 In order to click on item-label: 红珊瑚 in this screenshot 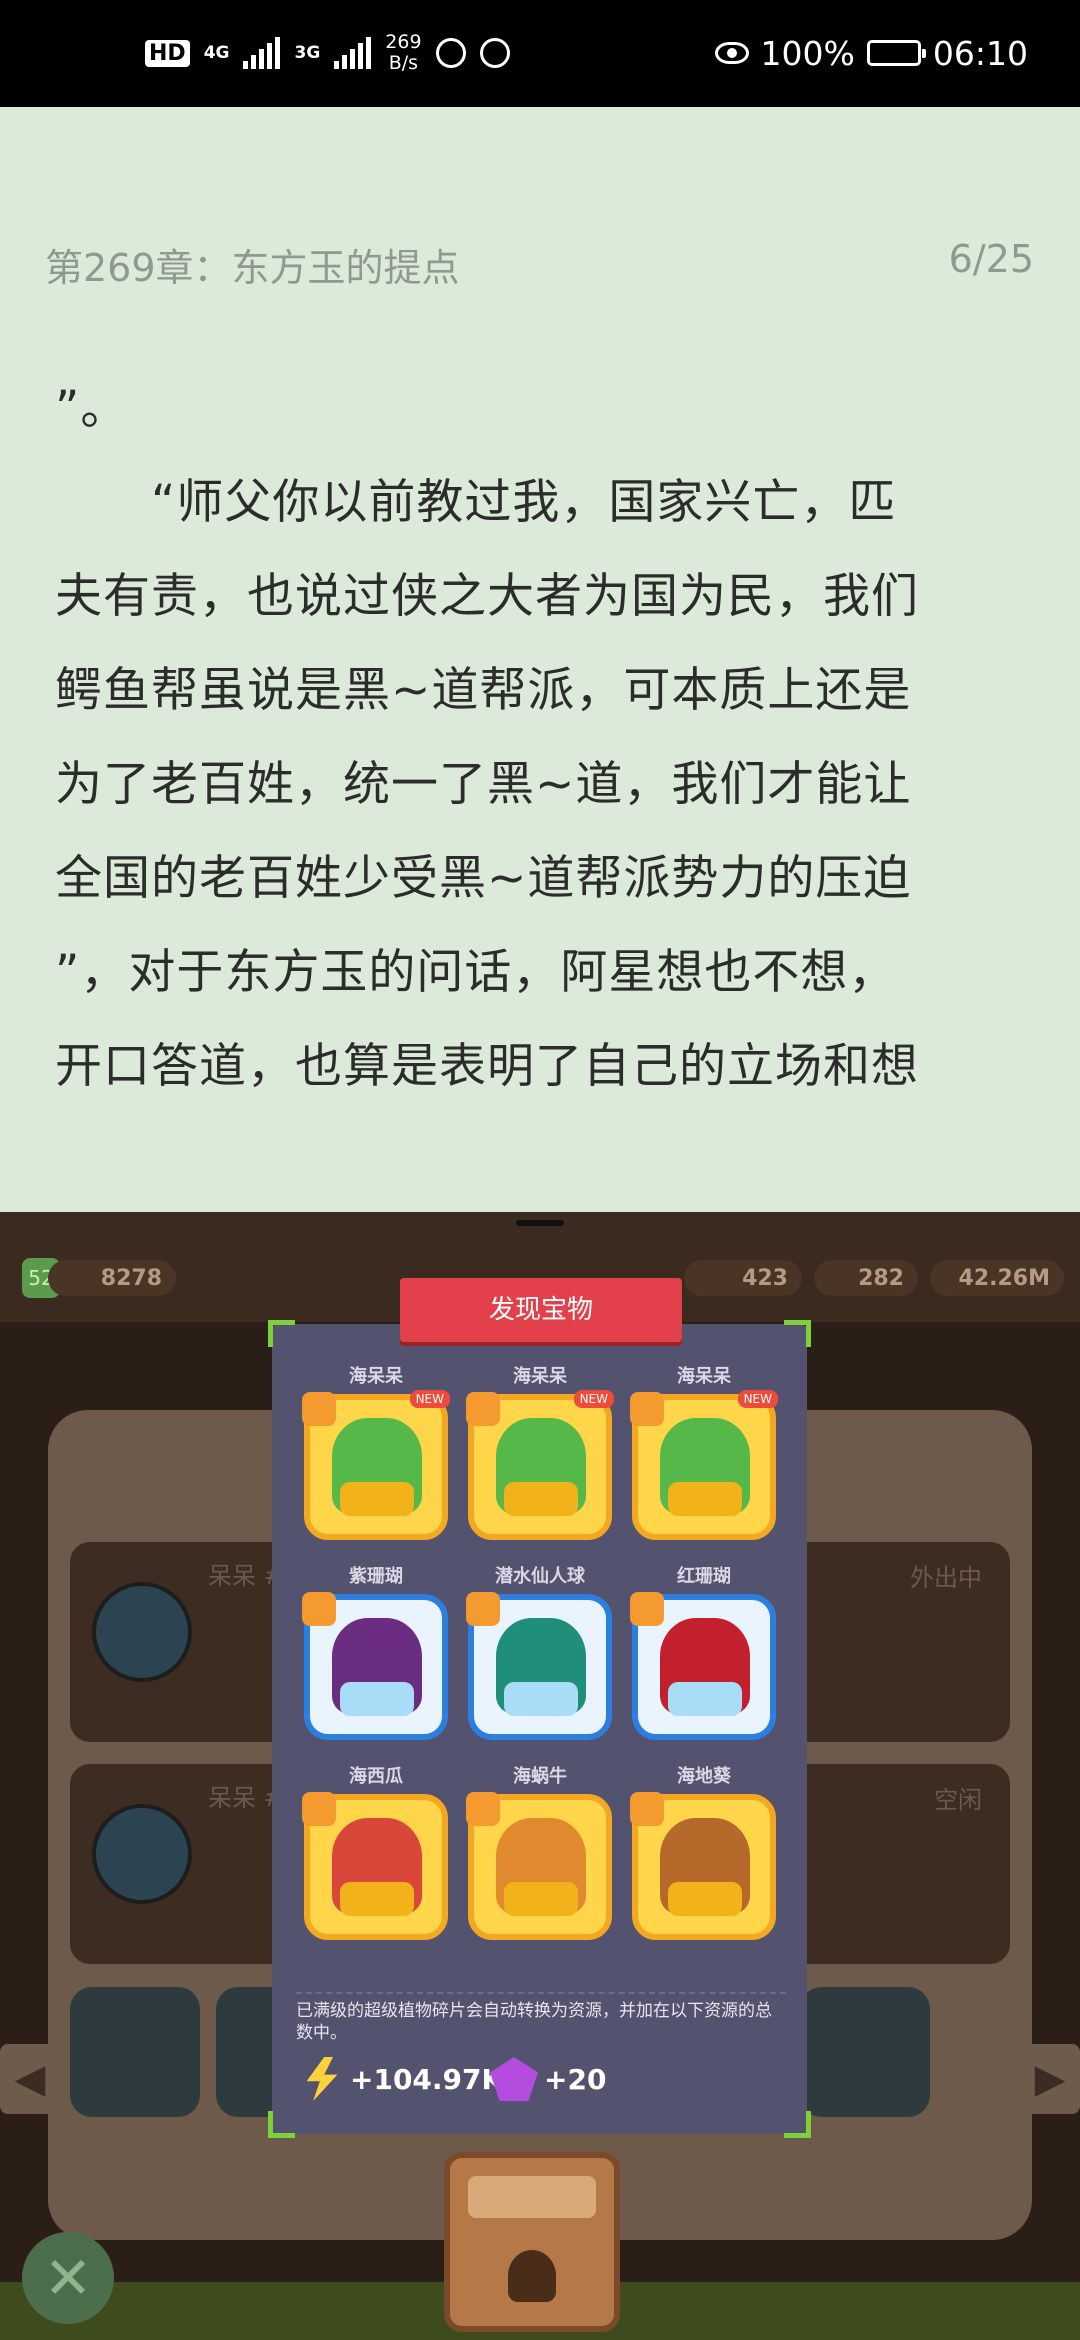, I will do `click(704, 1576)`.